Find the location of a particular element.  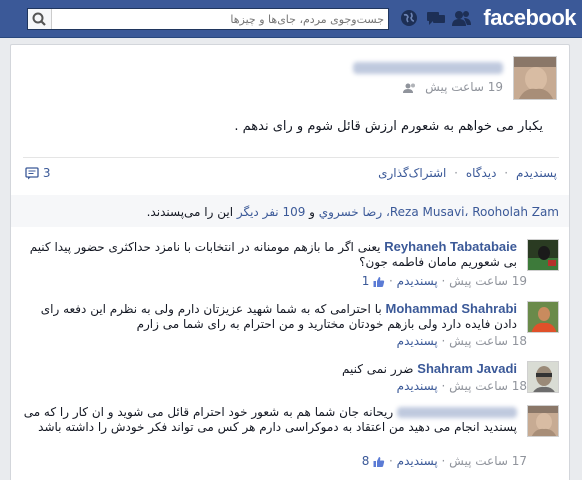

friend-requests-icon is located at coordinates (462, 19).